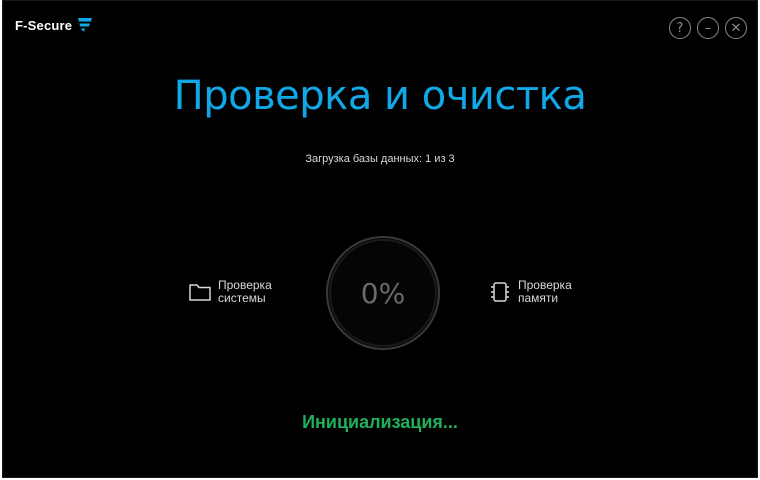 This screenshot has height=480, width=760. I want to click on window-controls: ? – ✕, so click(708, 28).